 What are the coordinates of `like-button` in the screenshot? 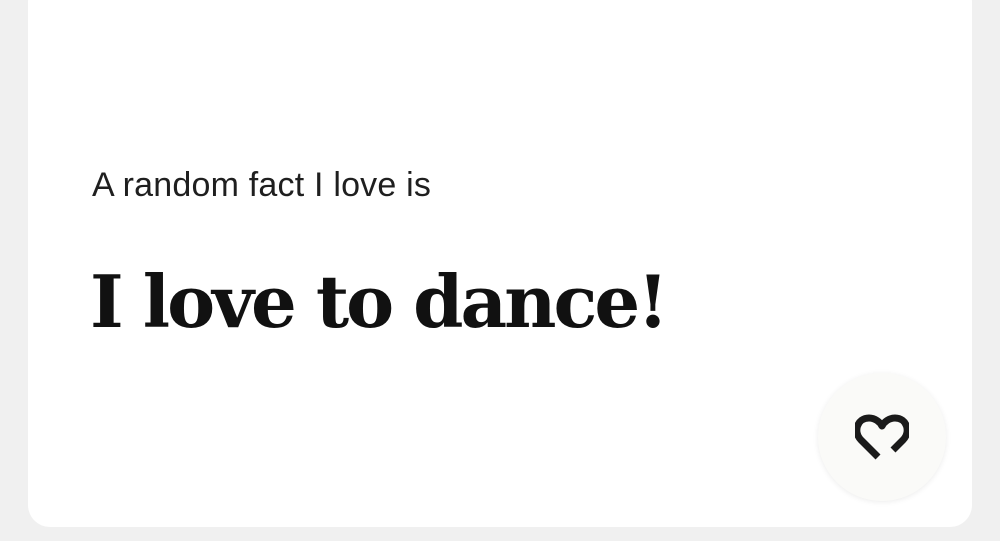 It's located at (882, 437).